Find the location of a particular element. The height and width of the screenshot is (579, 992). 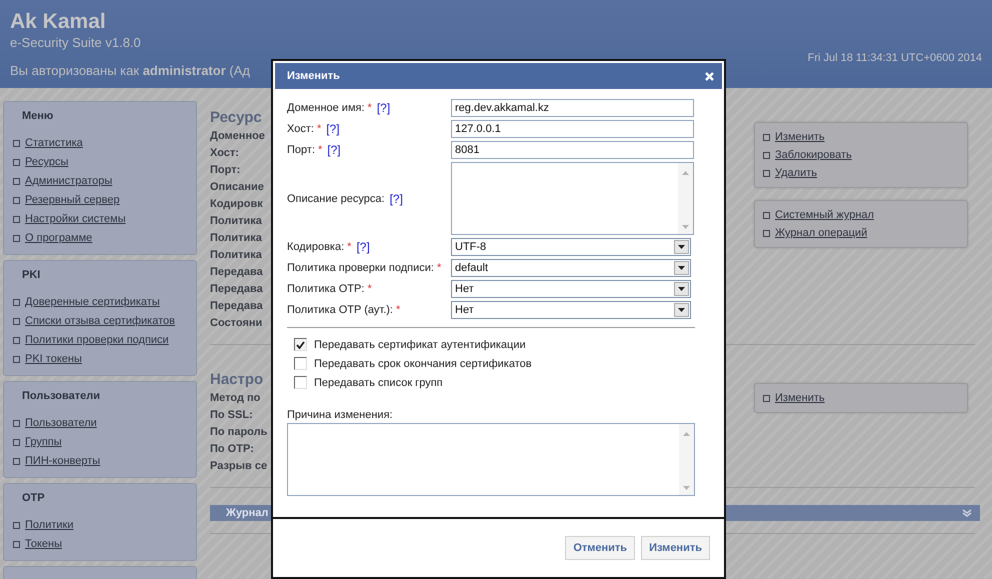

sidebar-link: Токены is located at coordinates (43, 544).